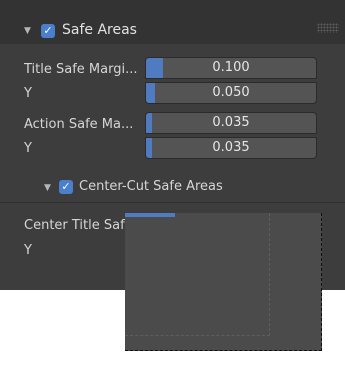  I want to click on action-safe-x-field: 0.035, so click(231, 123).